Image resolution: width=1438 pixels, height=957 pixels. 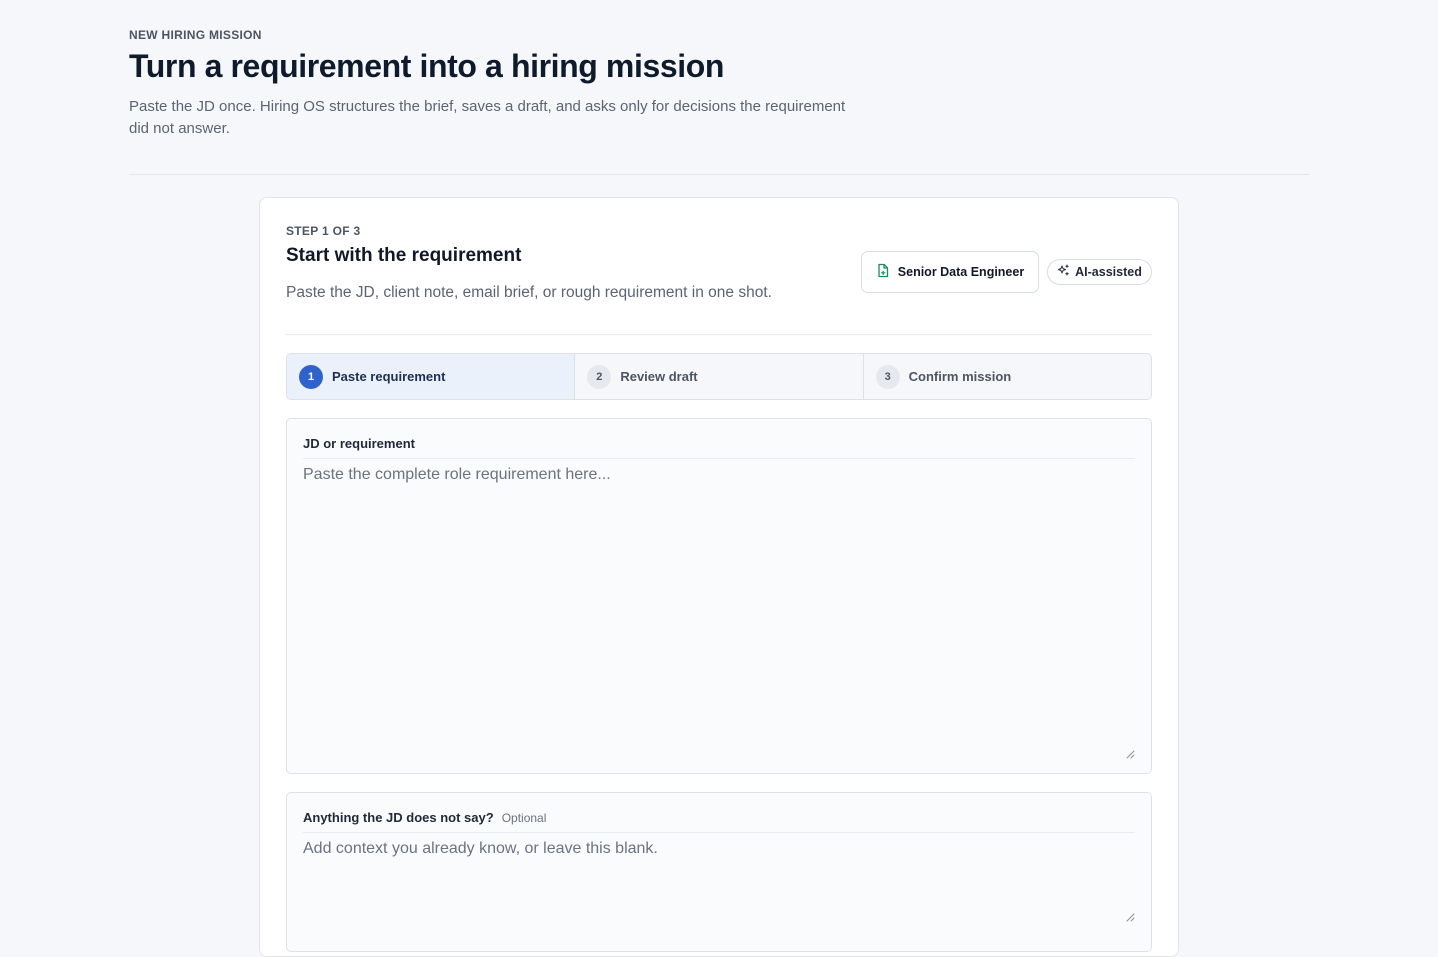 What do you see at coordinates (195, 35) in the screenshot?
I see `page-eyebrow: NEW HIRING MISSION` at bounding box center [195, 35].